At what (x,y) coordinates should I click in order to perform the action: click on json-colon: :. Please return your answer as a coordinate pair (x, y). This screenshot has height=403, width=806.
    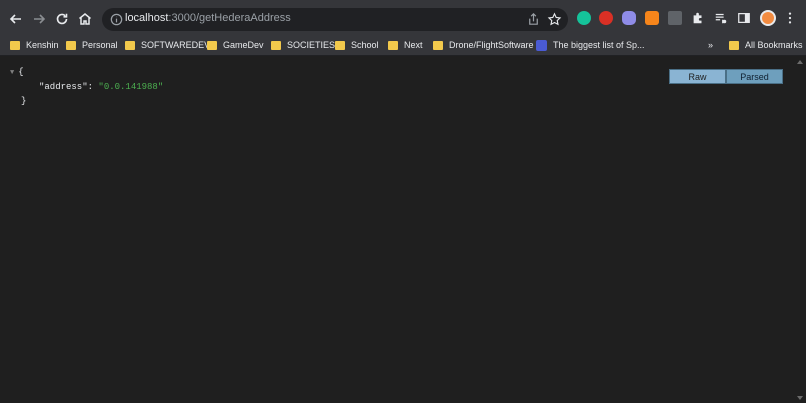
    Looking at the image, I should click on (93, 87).